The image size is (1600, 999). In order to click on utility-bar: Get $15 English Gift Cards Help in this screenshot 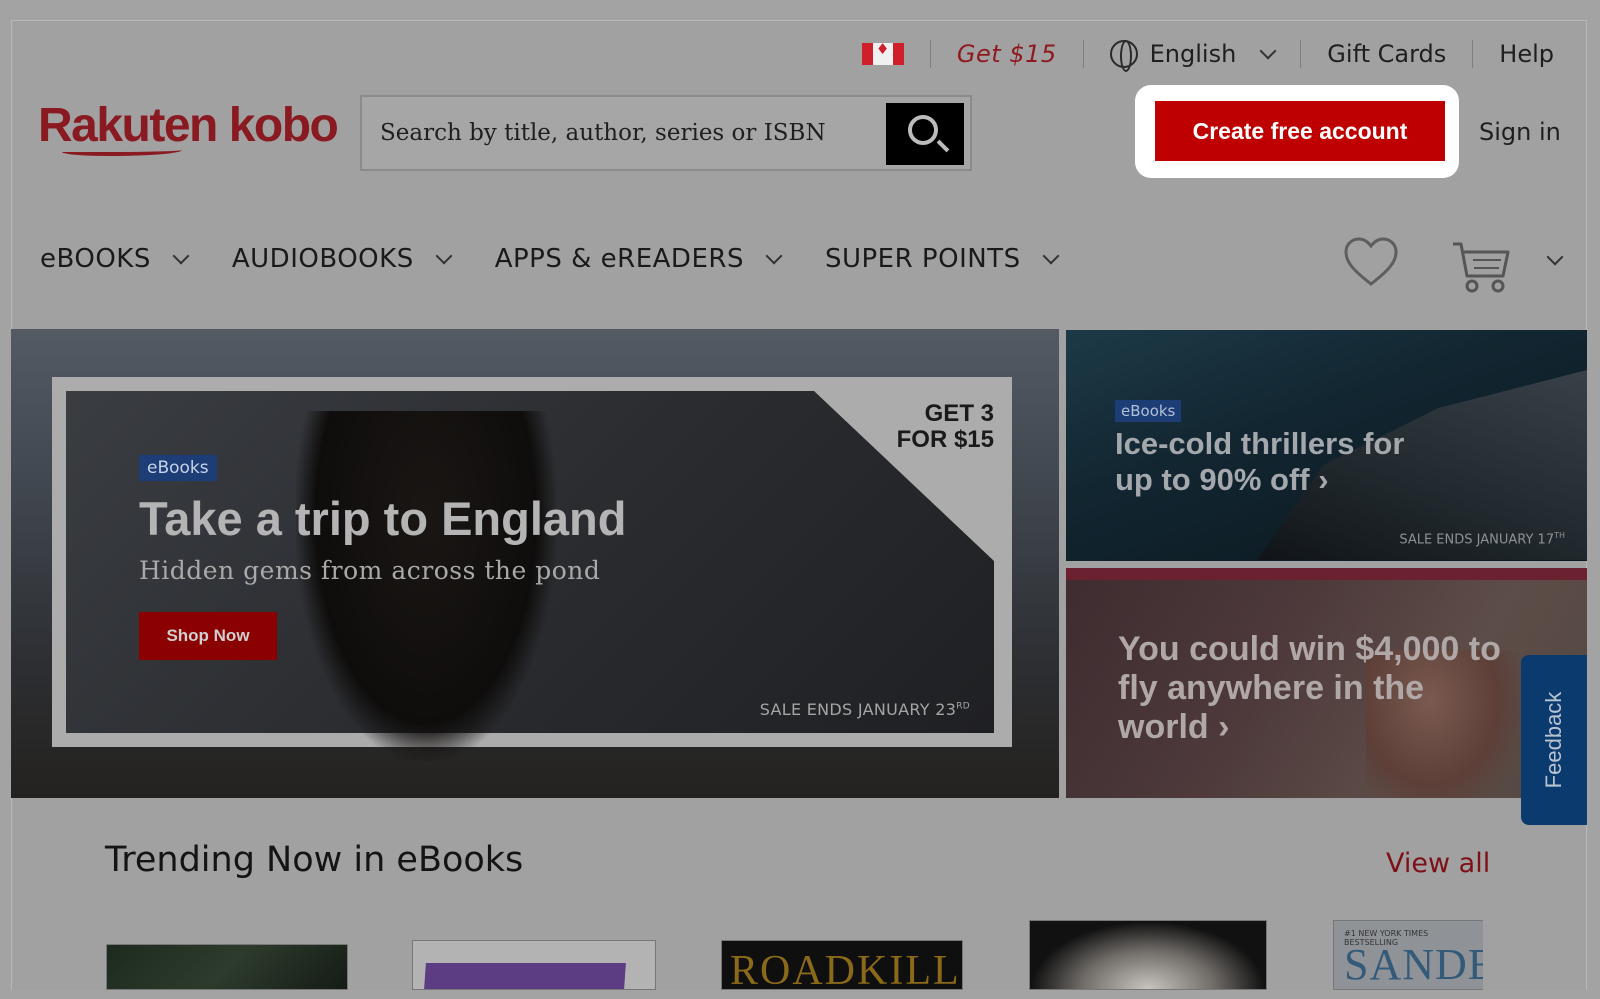, I will do `click(1207, 54)`.